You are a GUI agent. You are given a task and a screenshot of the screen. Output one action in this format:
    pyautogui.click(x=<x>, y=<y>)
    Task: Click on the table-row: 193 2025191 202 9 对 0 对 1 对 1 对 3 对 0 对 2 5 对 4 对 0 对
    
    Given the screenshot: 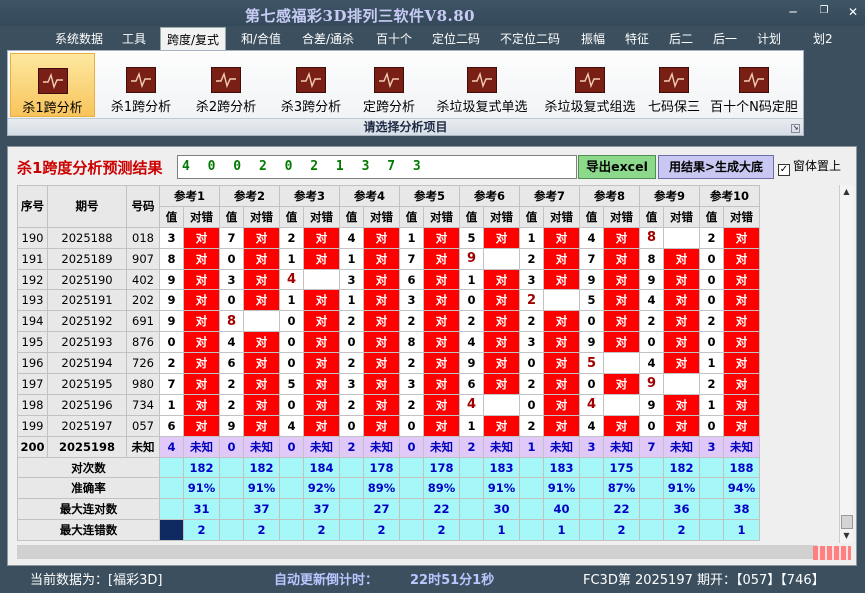 What is the action you would take?
    pyautogui.click(x=388, y=300)
    